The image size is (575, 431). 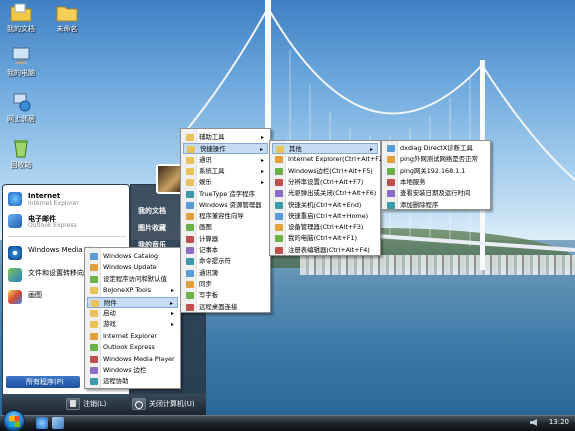 I want to click on menu-item-label: 附件, so click(x=110, y=302).